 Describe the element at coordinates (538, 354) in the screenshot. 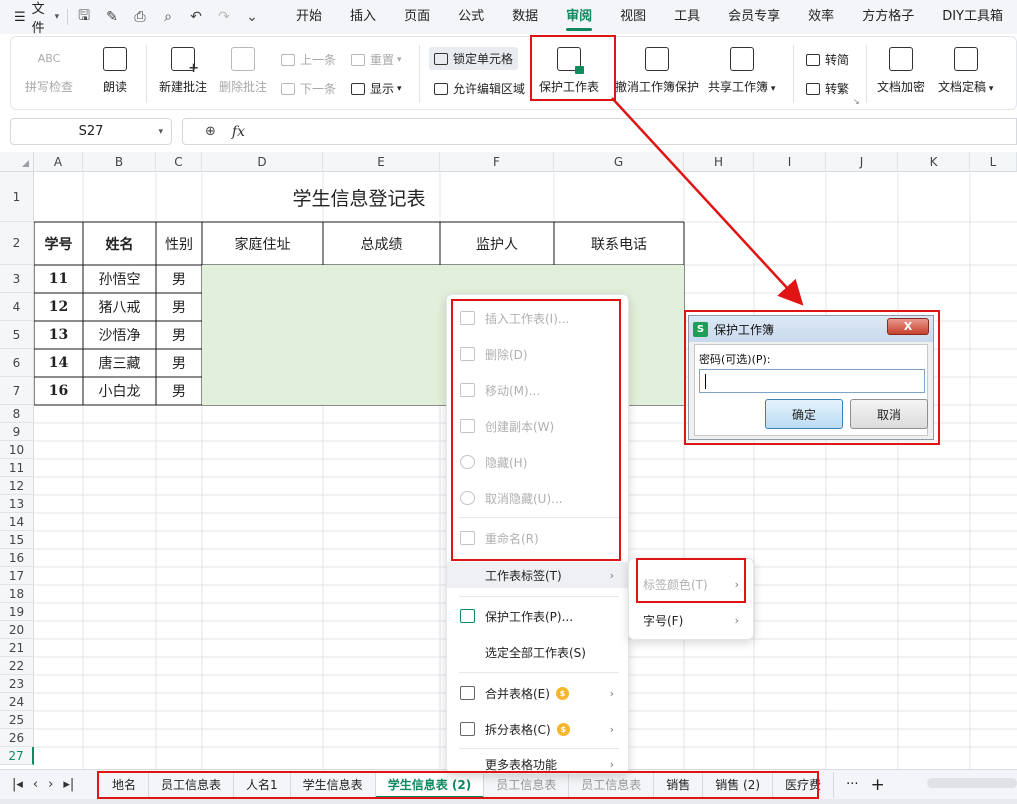

I see `menu-item-delete: 删除(D)` at that location.